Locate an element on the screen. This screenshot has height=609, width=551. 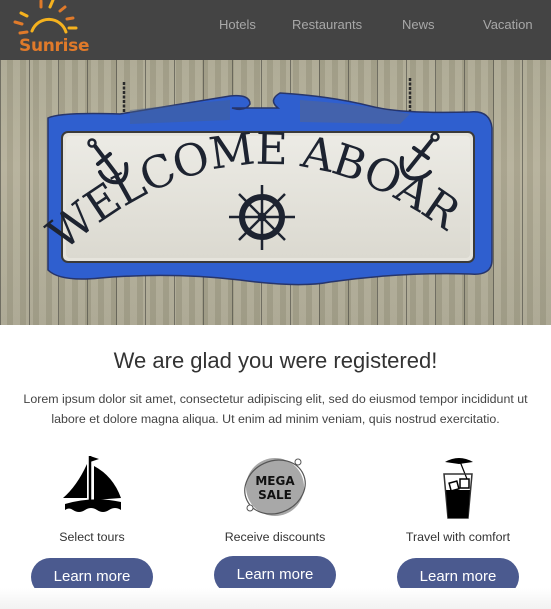
mega-sale-badge-icon: MEGA SALE is located at coordinates (275, 487).